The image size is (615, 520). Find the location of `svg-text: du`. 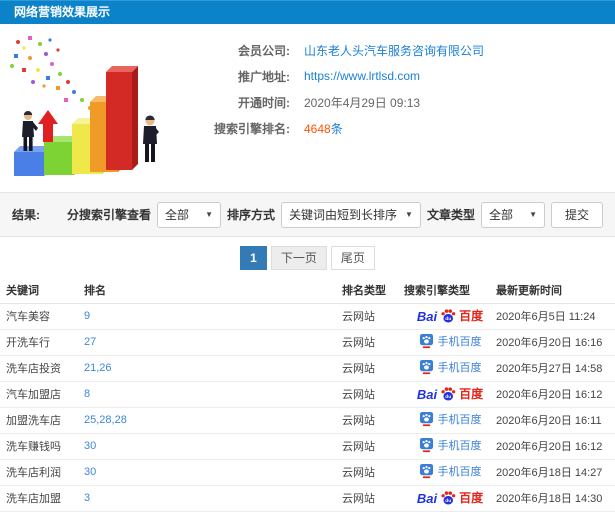

svg-text: du is located at coordinates (448, 501).